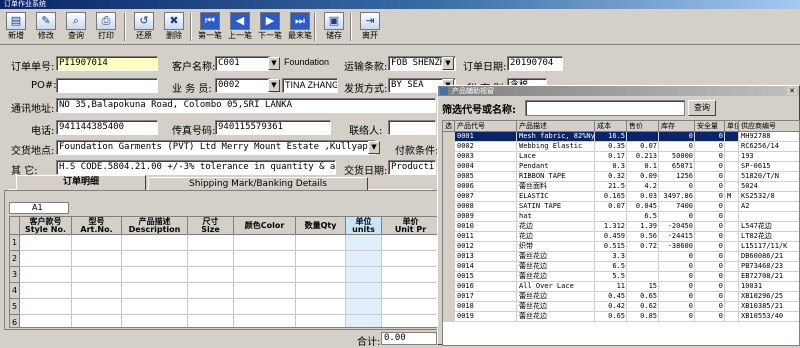 This screenshot has height=348, width=800. Describe the element at coordinates (274, 63) in the screenshot. I see `customer-dropdown-button: ▼` at that location.